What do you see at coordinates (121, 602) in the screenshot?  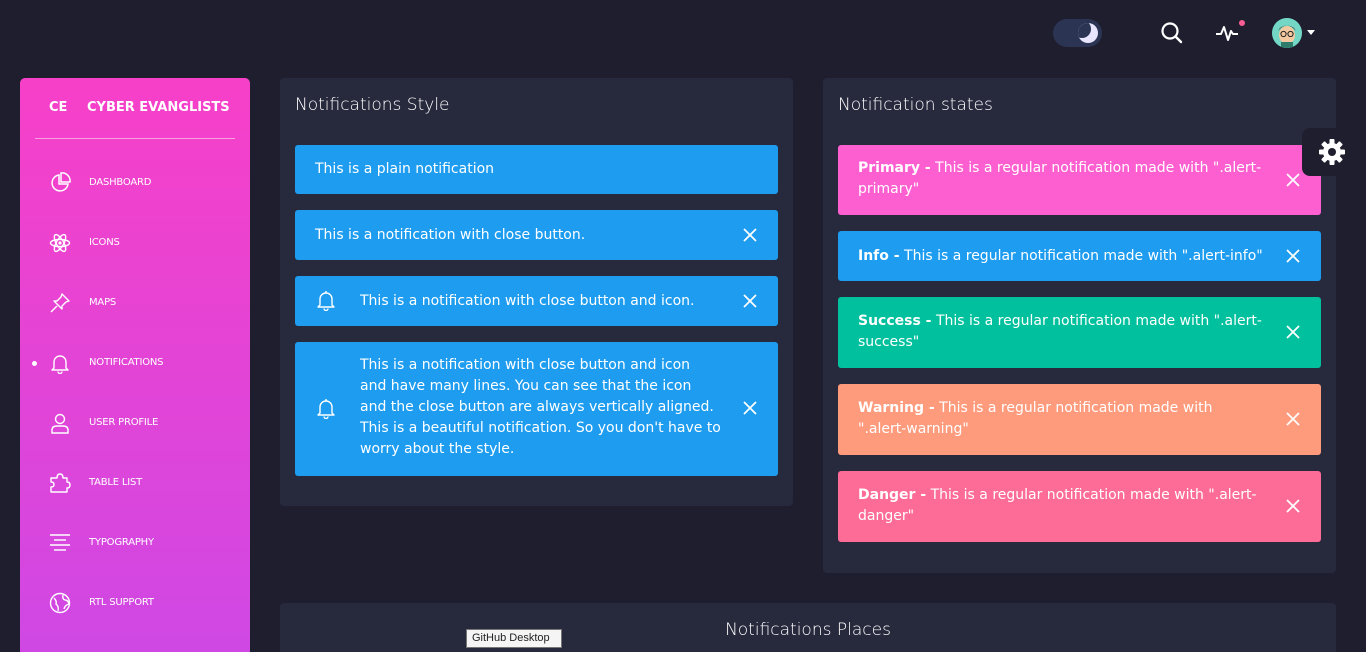 I see `sidebar-item-label: RTL SUPPORT` at bounding box center [121, 602].